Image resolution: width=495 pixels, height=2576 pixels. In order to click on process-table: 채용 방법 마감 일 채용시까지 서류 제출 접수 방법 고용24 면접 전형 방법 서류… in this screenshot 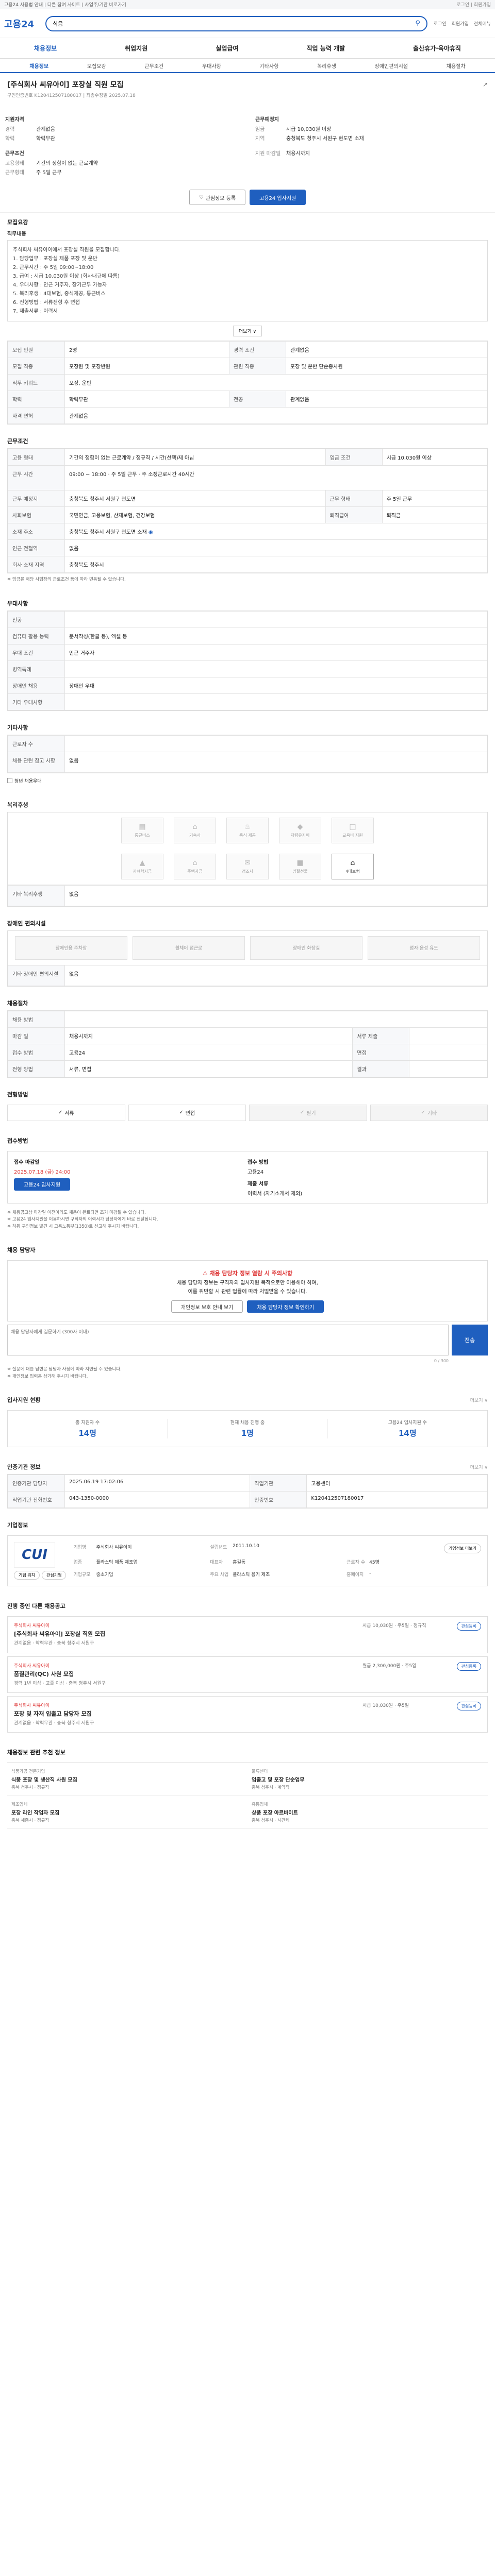, I will do `click(247, 1044)`.